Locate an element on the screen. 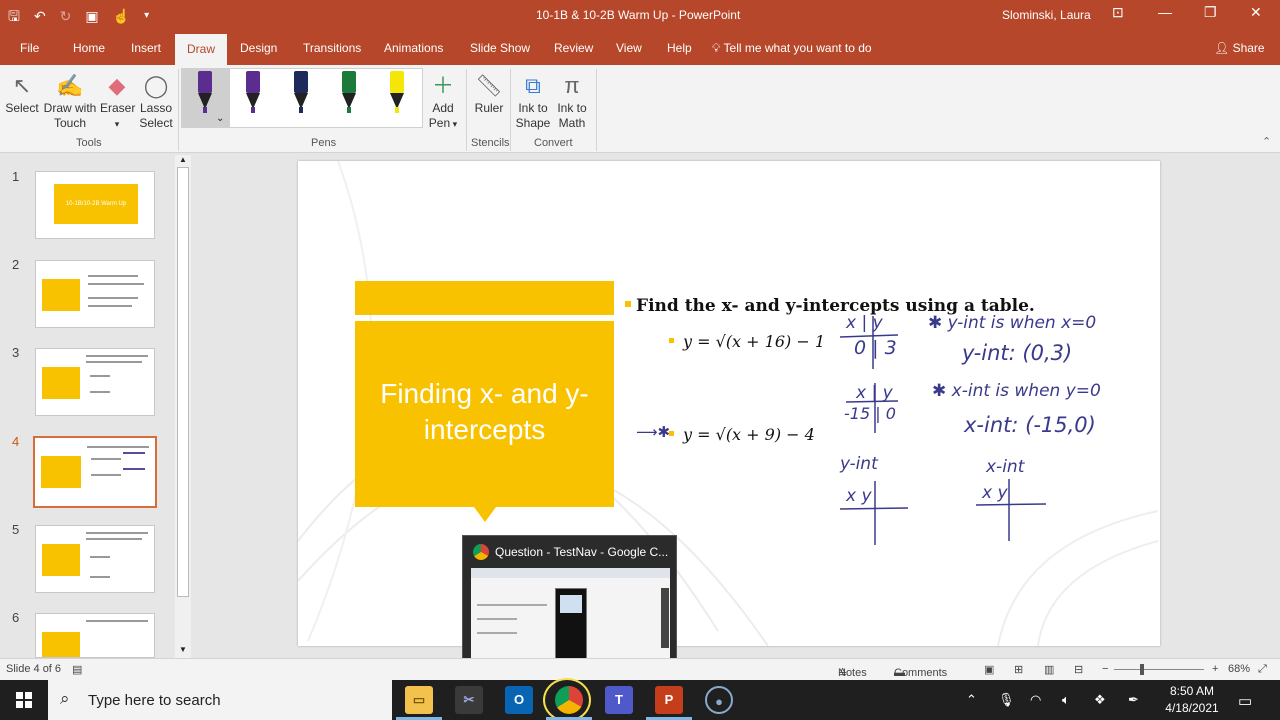 Image resolution: width=1280 pixels, height=720 pixels. tab-home: Home is located at coordinates (89, 48).